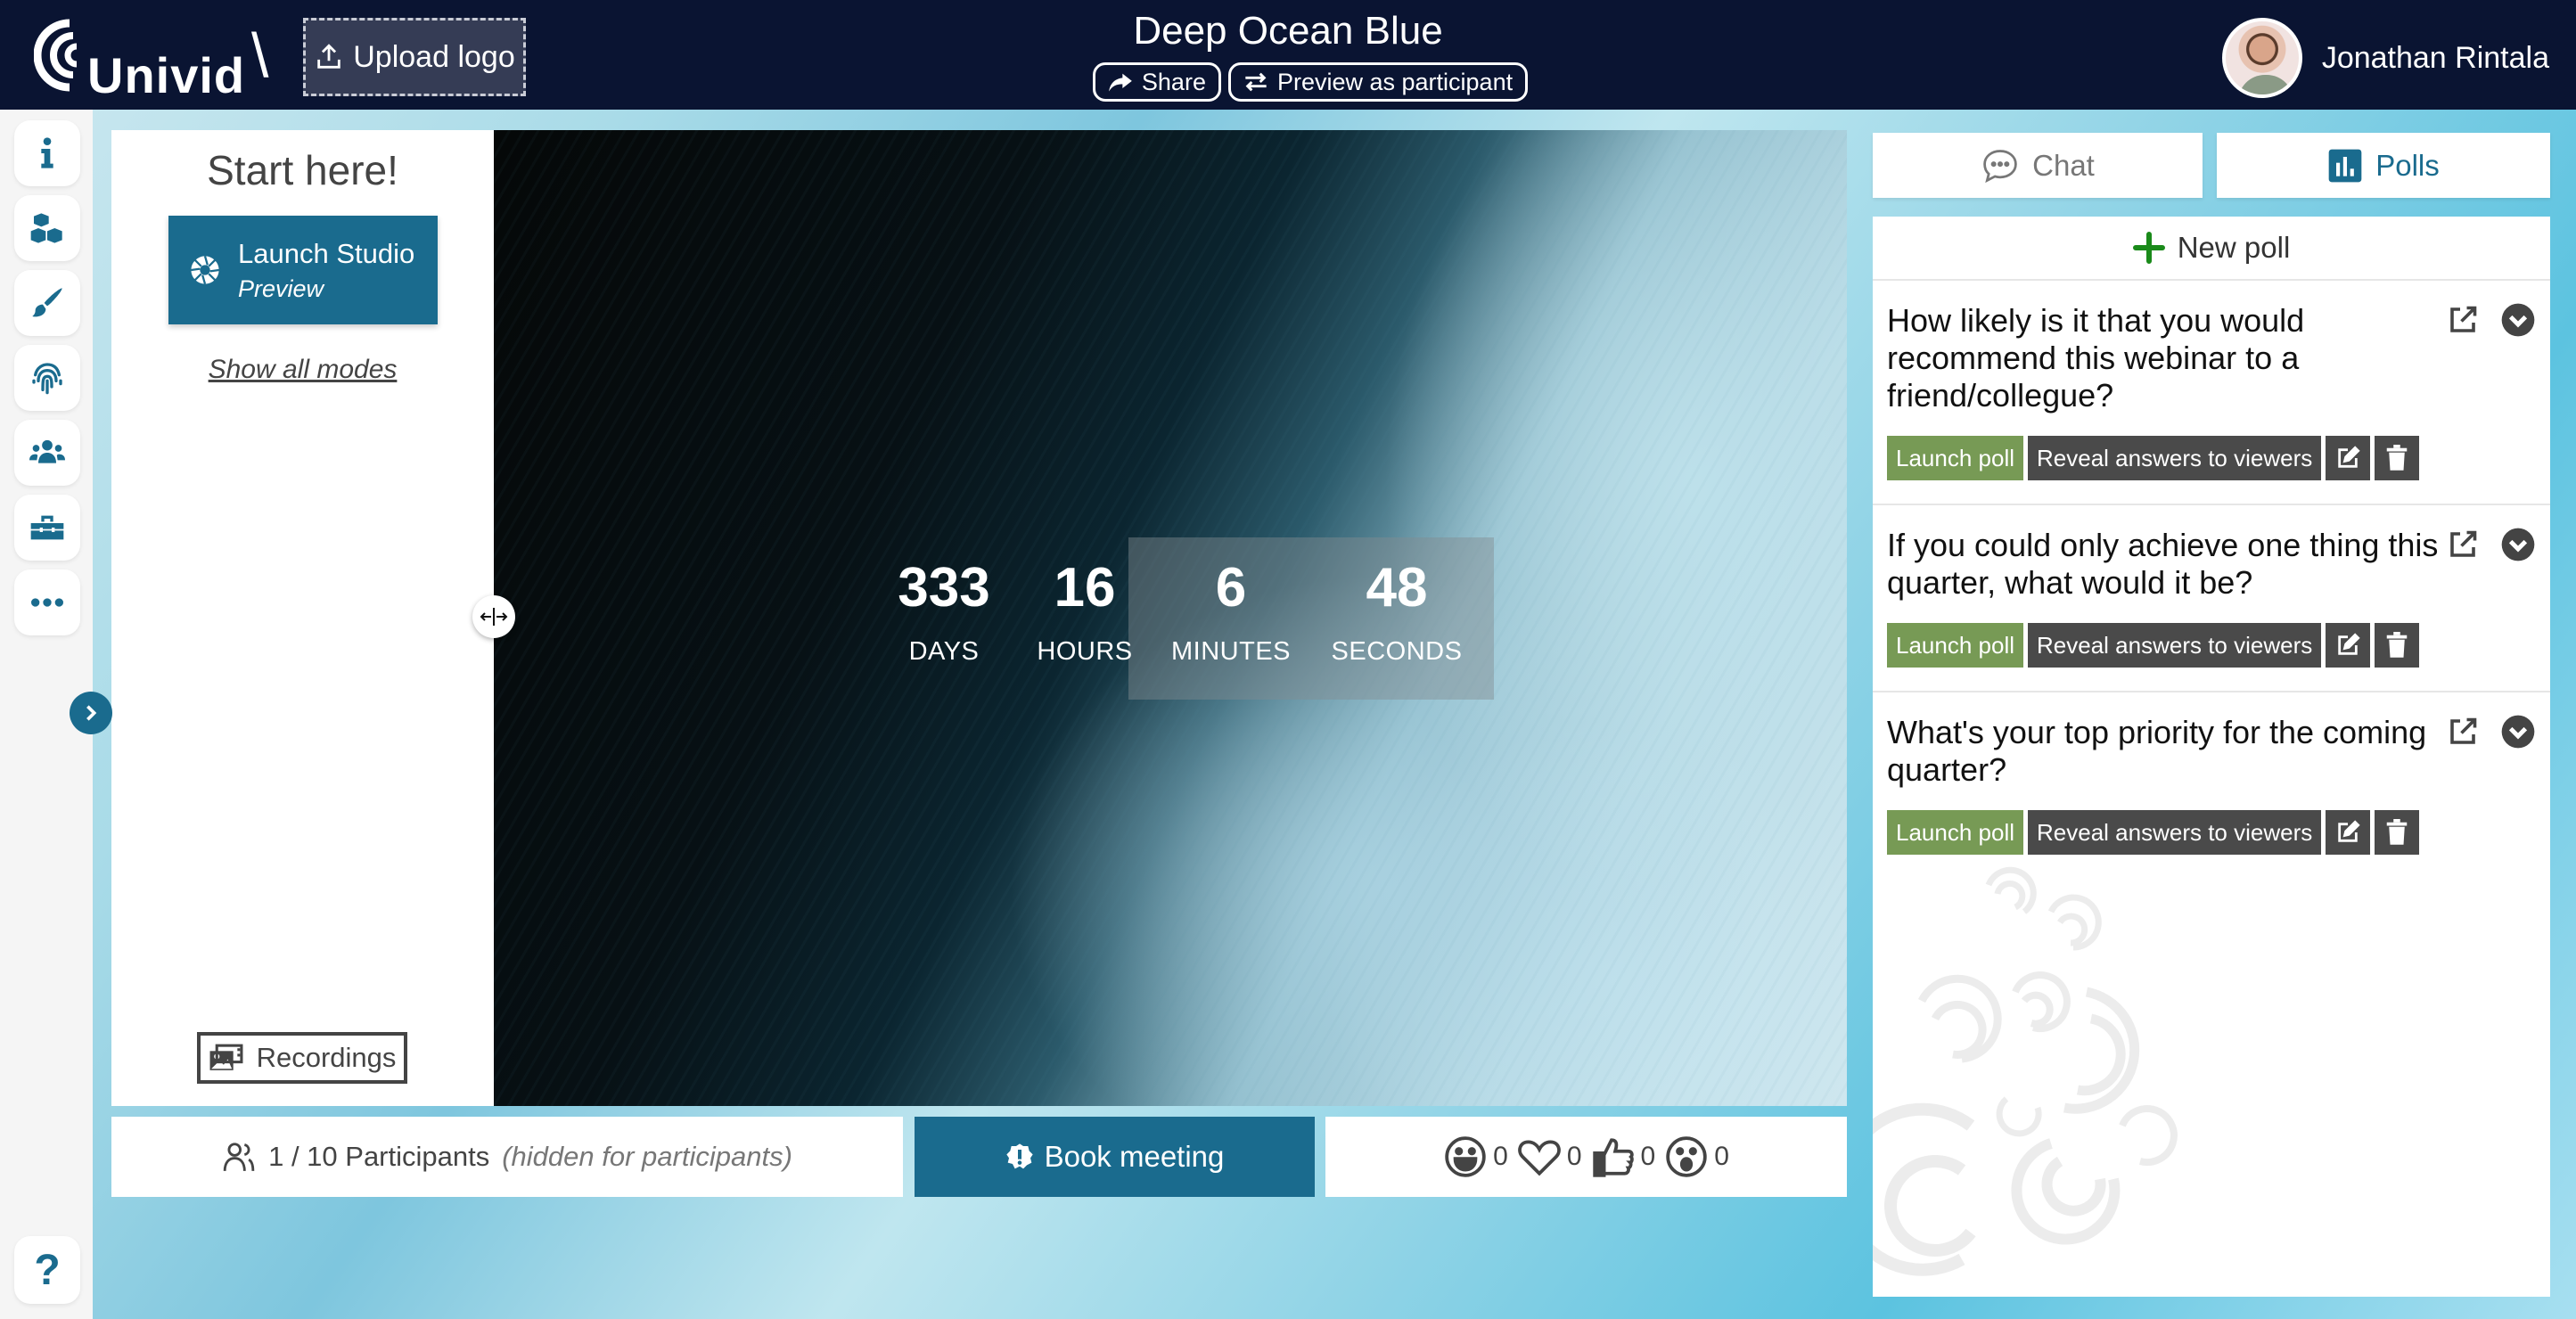 This screenshot has height=1319, width=2576. Describe the element at coordinates (1613, 1157) in the screenshot. I see `thumbs-up-icon` at that location.